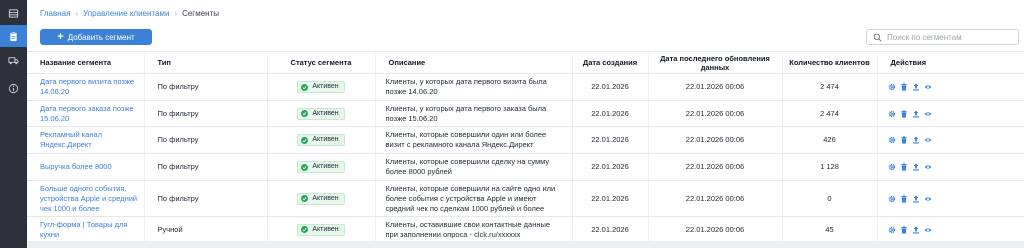 The image size is (1024, 248). Describe the element at coordinates (87, 86) in the screenshot. I see `segment-name-link: Дата первого визита позже 14.06.20` at that location.